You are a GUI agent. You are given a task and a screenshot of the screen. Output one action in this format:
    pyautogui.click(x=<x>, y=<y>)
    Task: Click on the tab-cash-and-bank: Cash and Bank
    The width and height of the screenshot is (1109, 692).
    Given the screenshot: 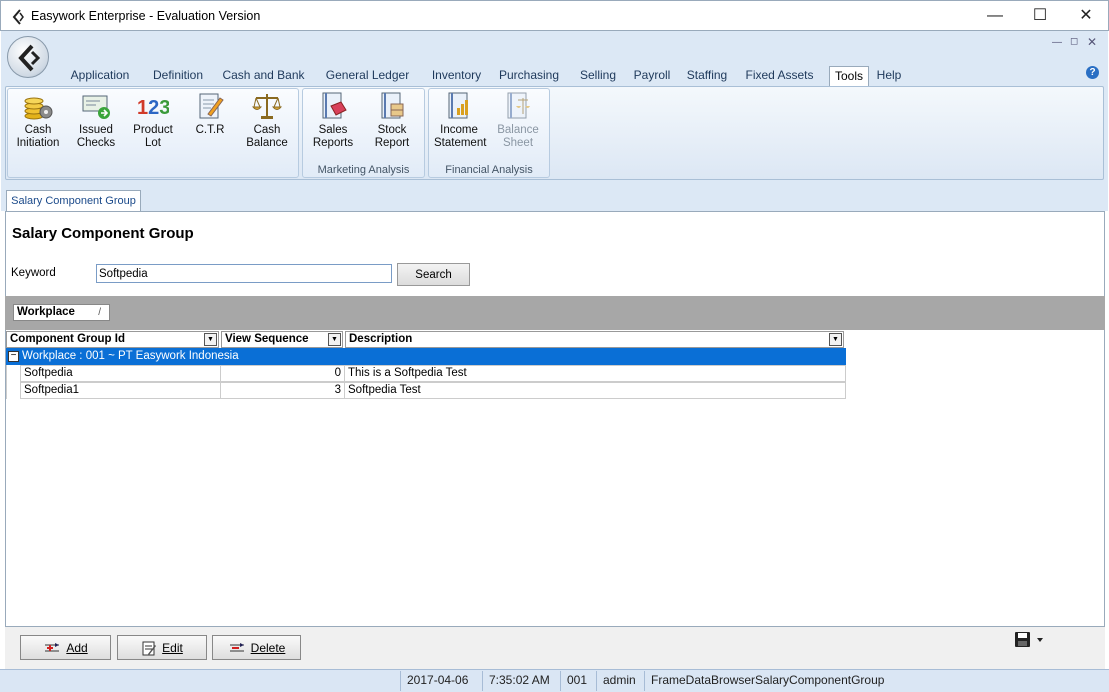 What is the action you would take?
    pyautogui.click(x=263, y=76)
    